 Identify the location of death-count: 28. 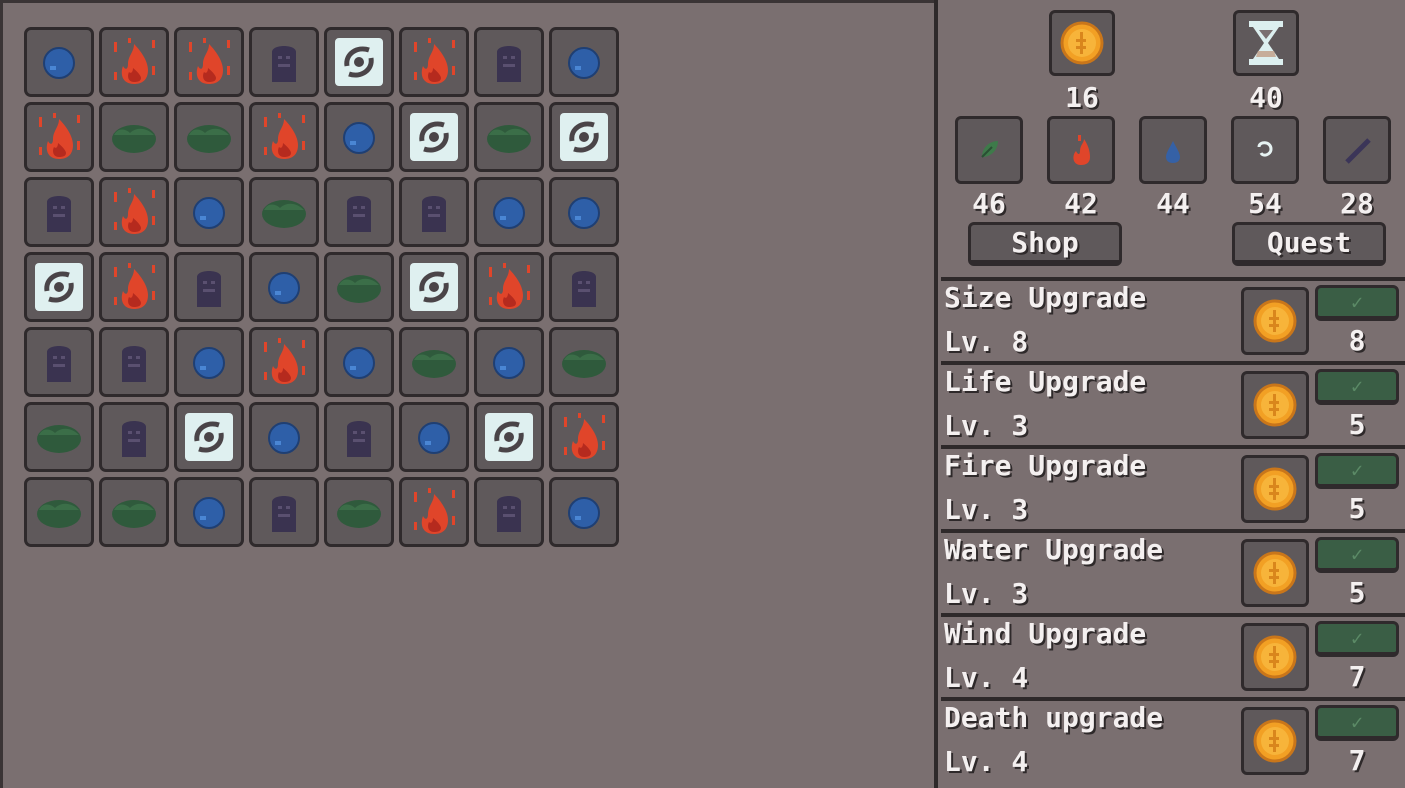
(1357, 203).